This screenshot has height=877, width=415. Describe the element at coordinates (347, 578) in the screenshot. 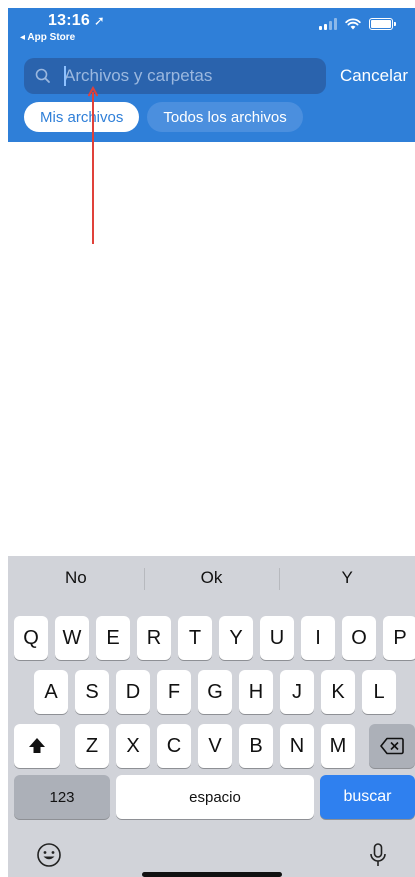

I see `suggestion-3: Y` at that location.